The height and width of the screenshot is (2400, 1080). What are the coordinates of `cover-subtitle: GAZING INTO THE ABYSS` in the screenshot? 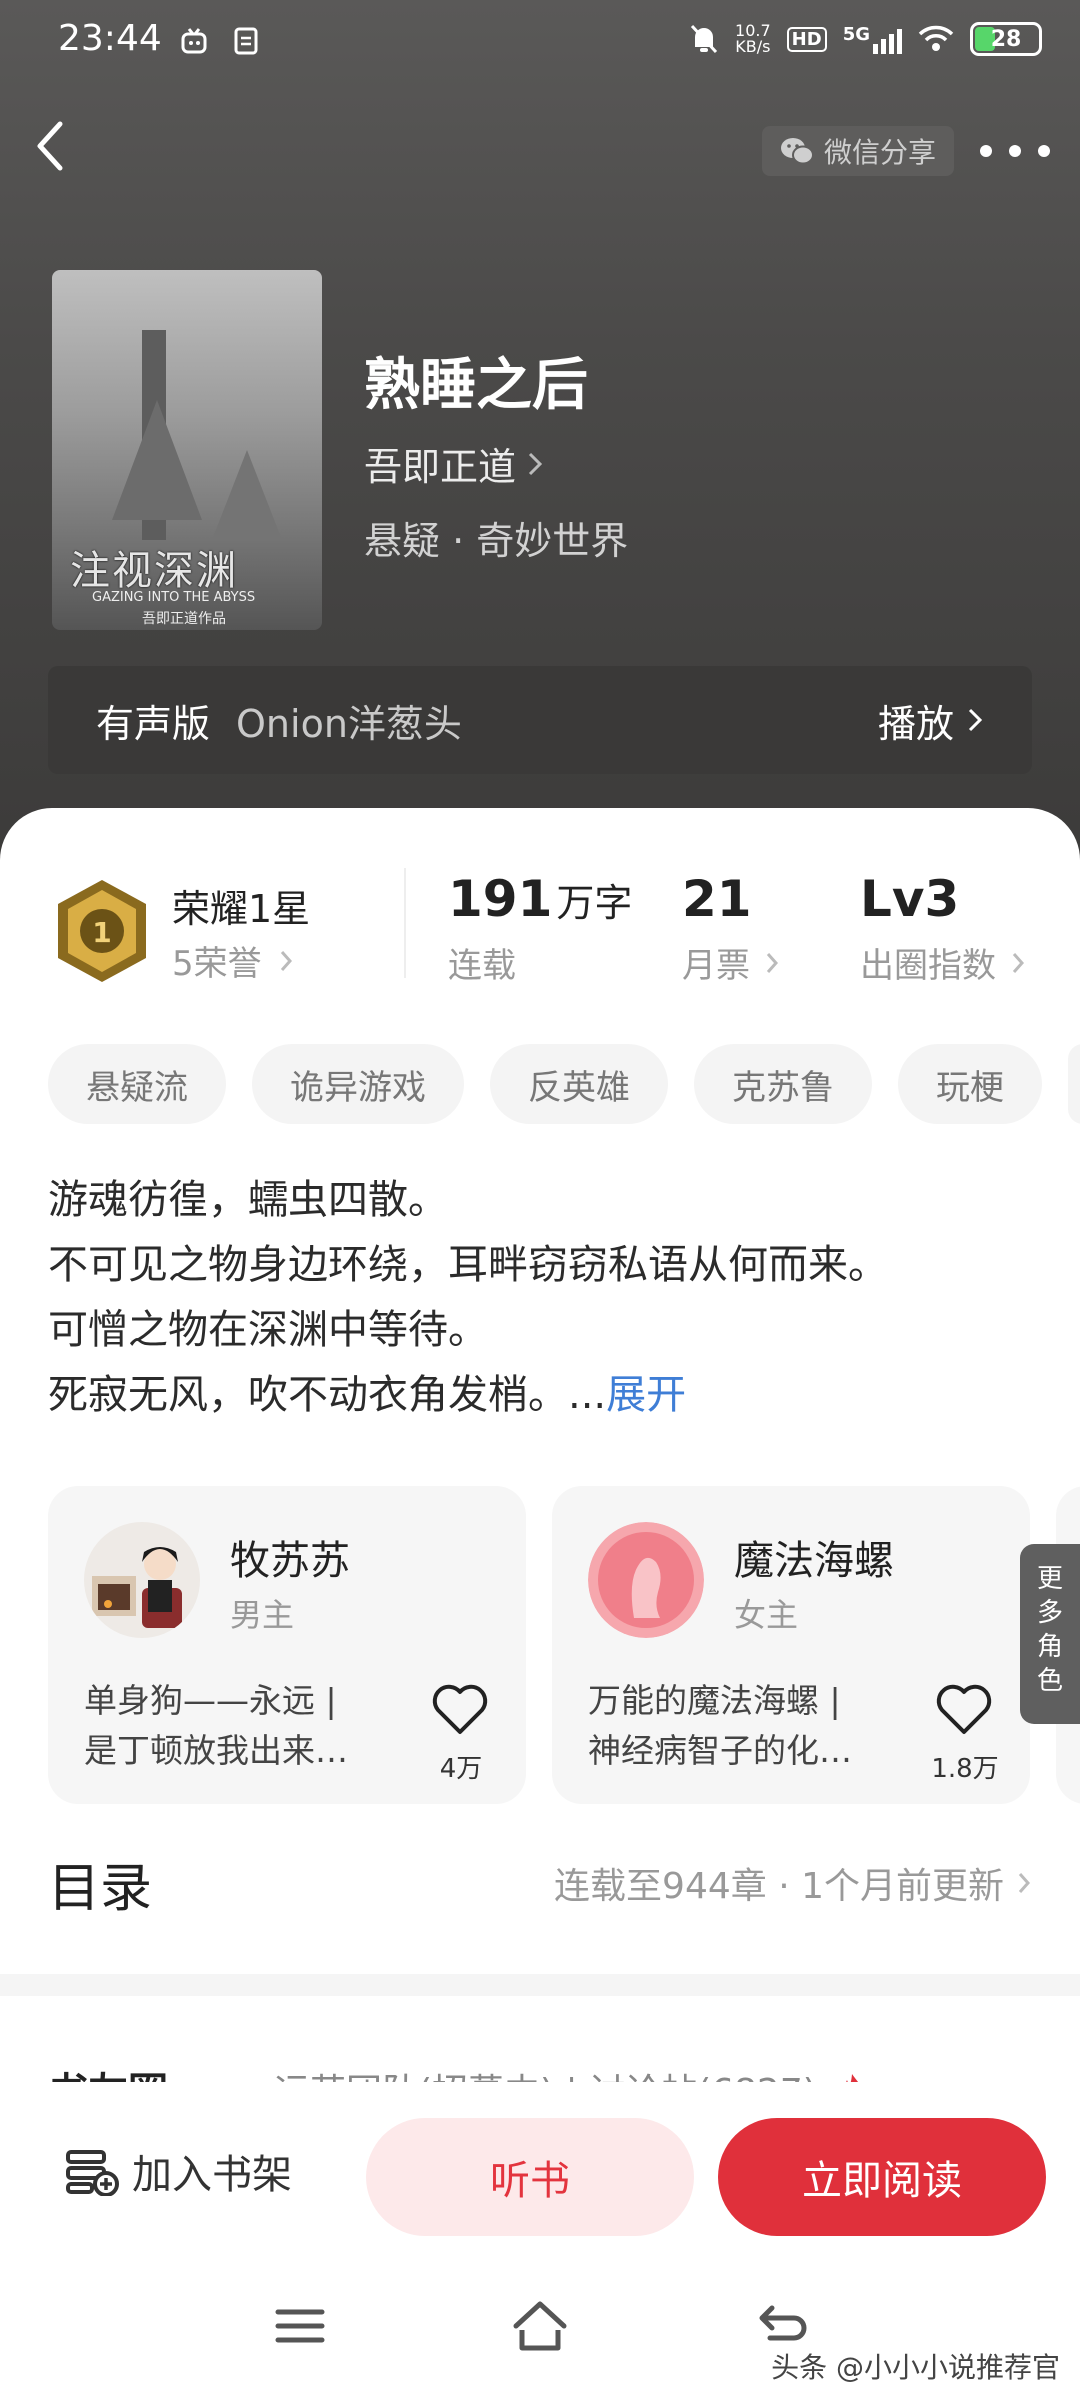 It's located at (174, 597).